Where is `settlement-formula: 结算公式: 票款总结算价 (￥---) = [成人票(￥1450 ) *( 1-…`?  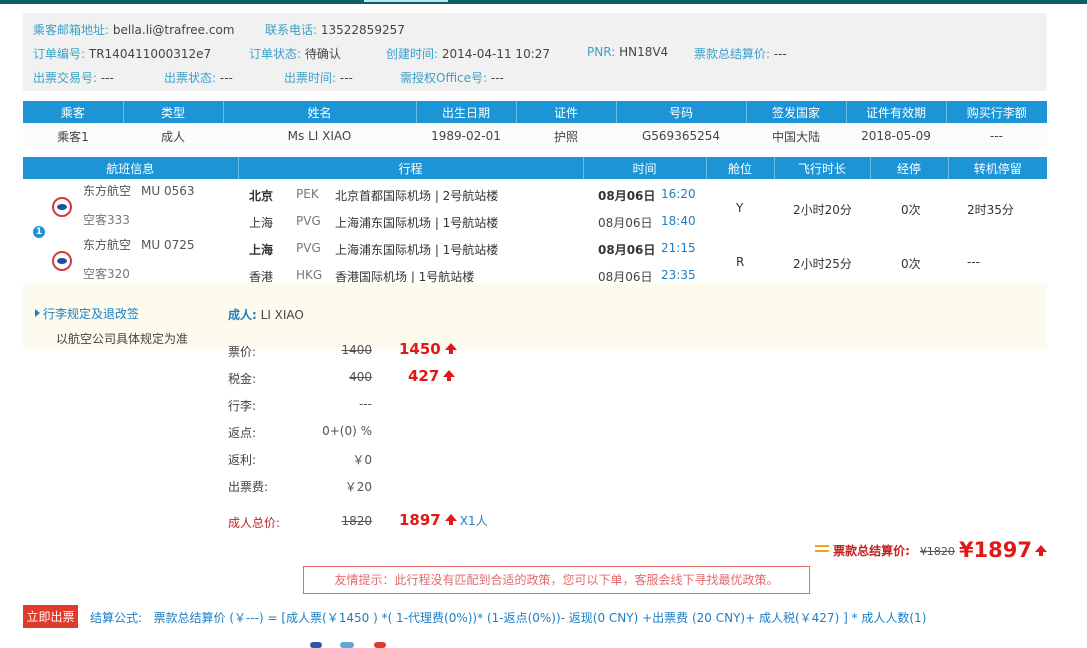
settlement-formula: 结算公式: 票款总结算价 (￥---) = [成人票(￥1450 ) *( 1-… is located at coordinates (508, 617).